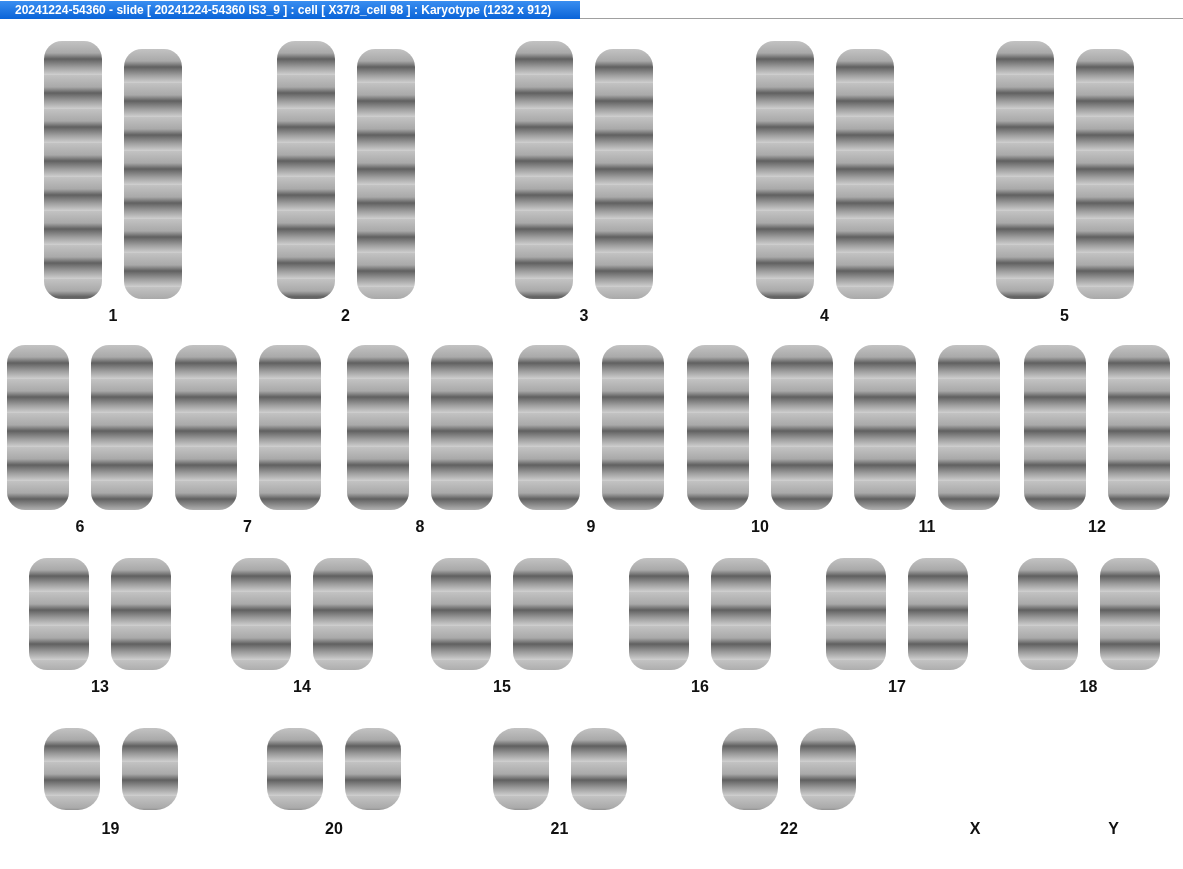 The height and width of the screenshot is (869, 1183). What do you see at coordinates (420, 527) in the screenshot?
I see `chromosome-label: 8` at bounding box center [420, 527].